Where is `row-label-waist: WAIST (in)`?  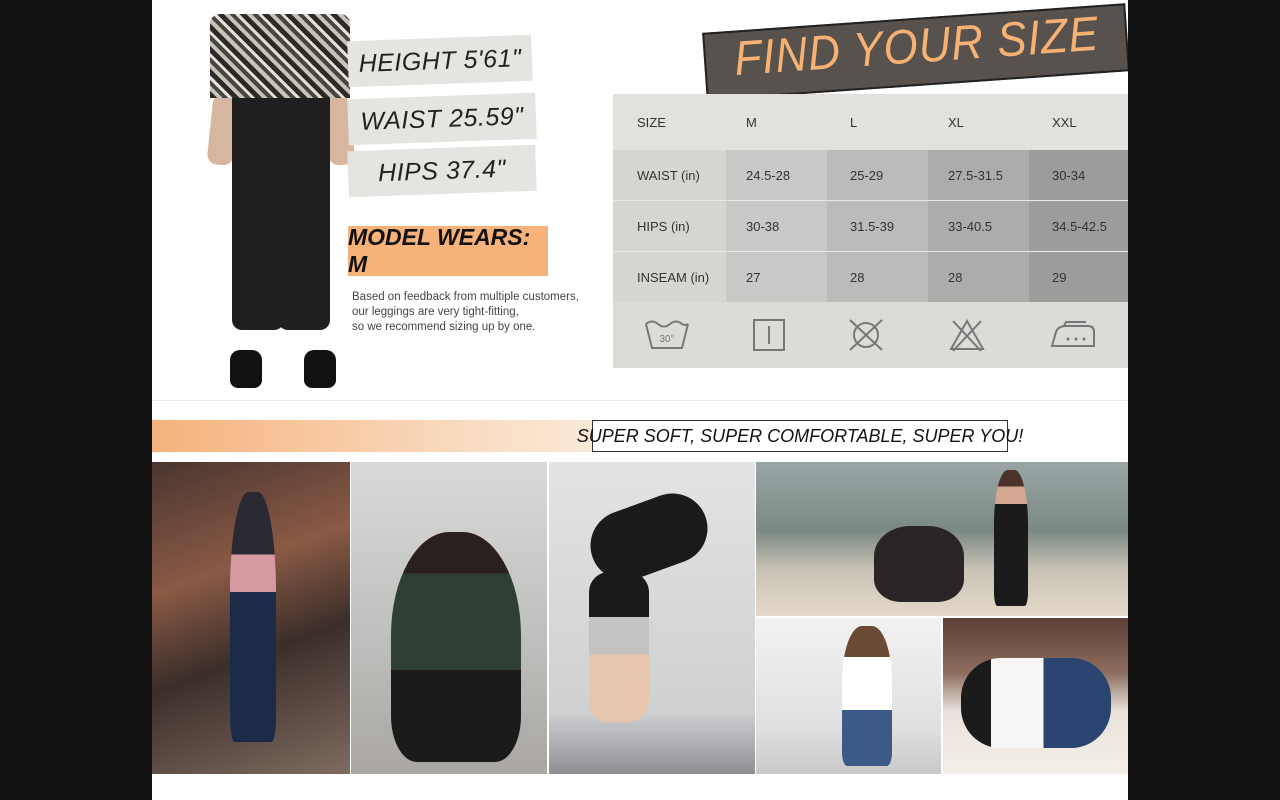 row-label-waist: WAIST (in) is located at coordinates (669, 175).